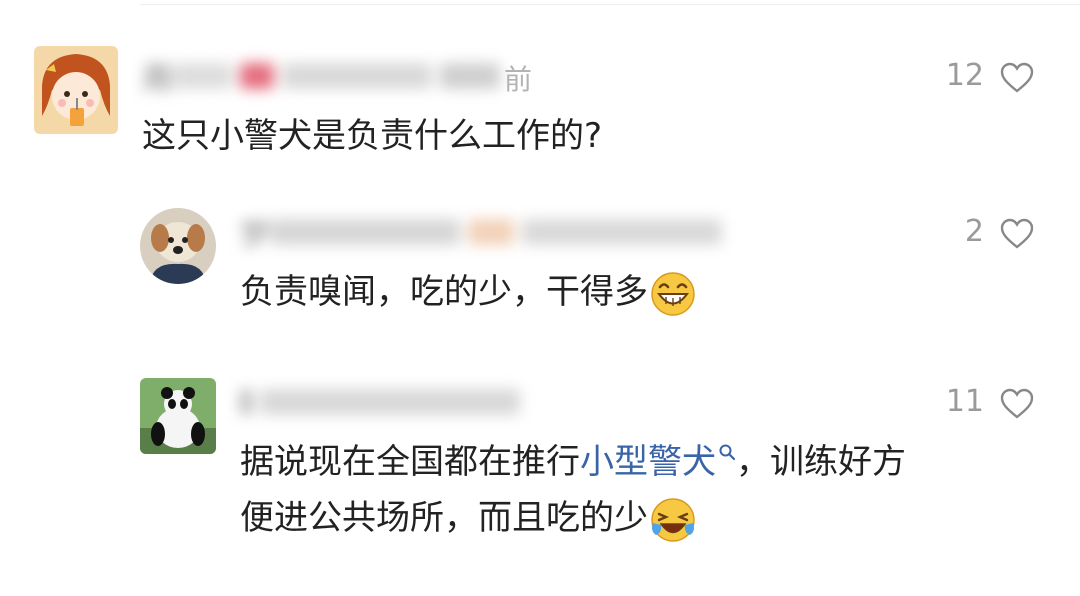 The width and height of the screenshot is (1080, 596). What do you see at coordinates (468, 518) in the screenshot?
I see `comment-text: 便进公共场所，而且吃的少` at bounding box center [468, 518].